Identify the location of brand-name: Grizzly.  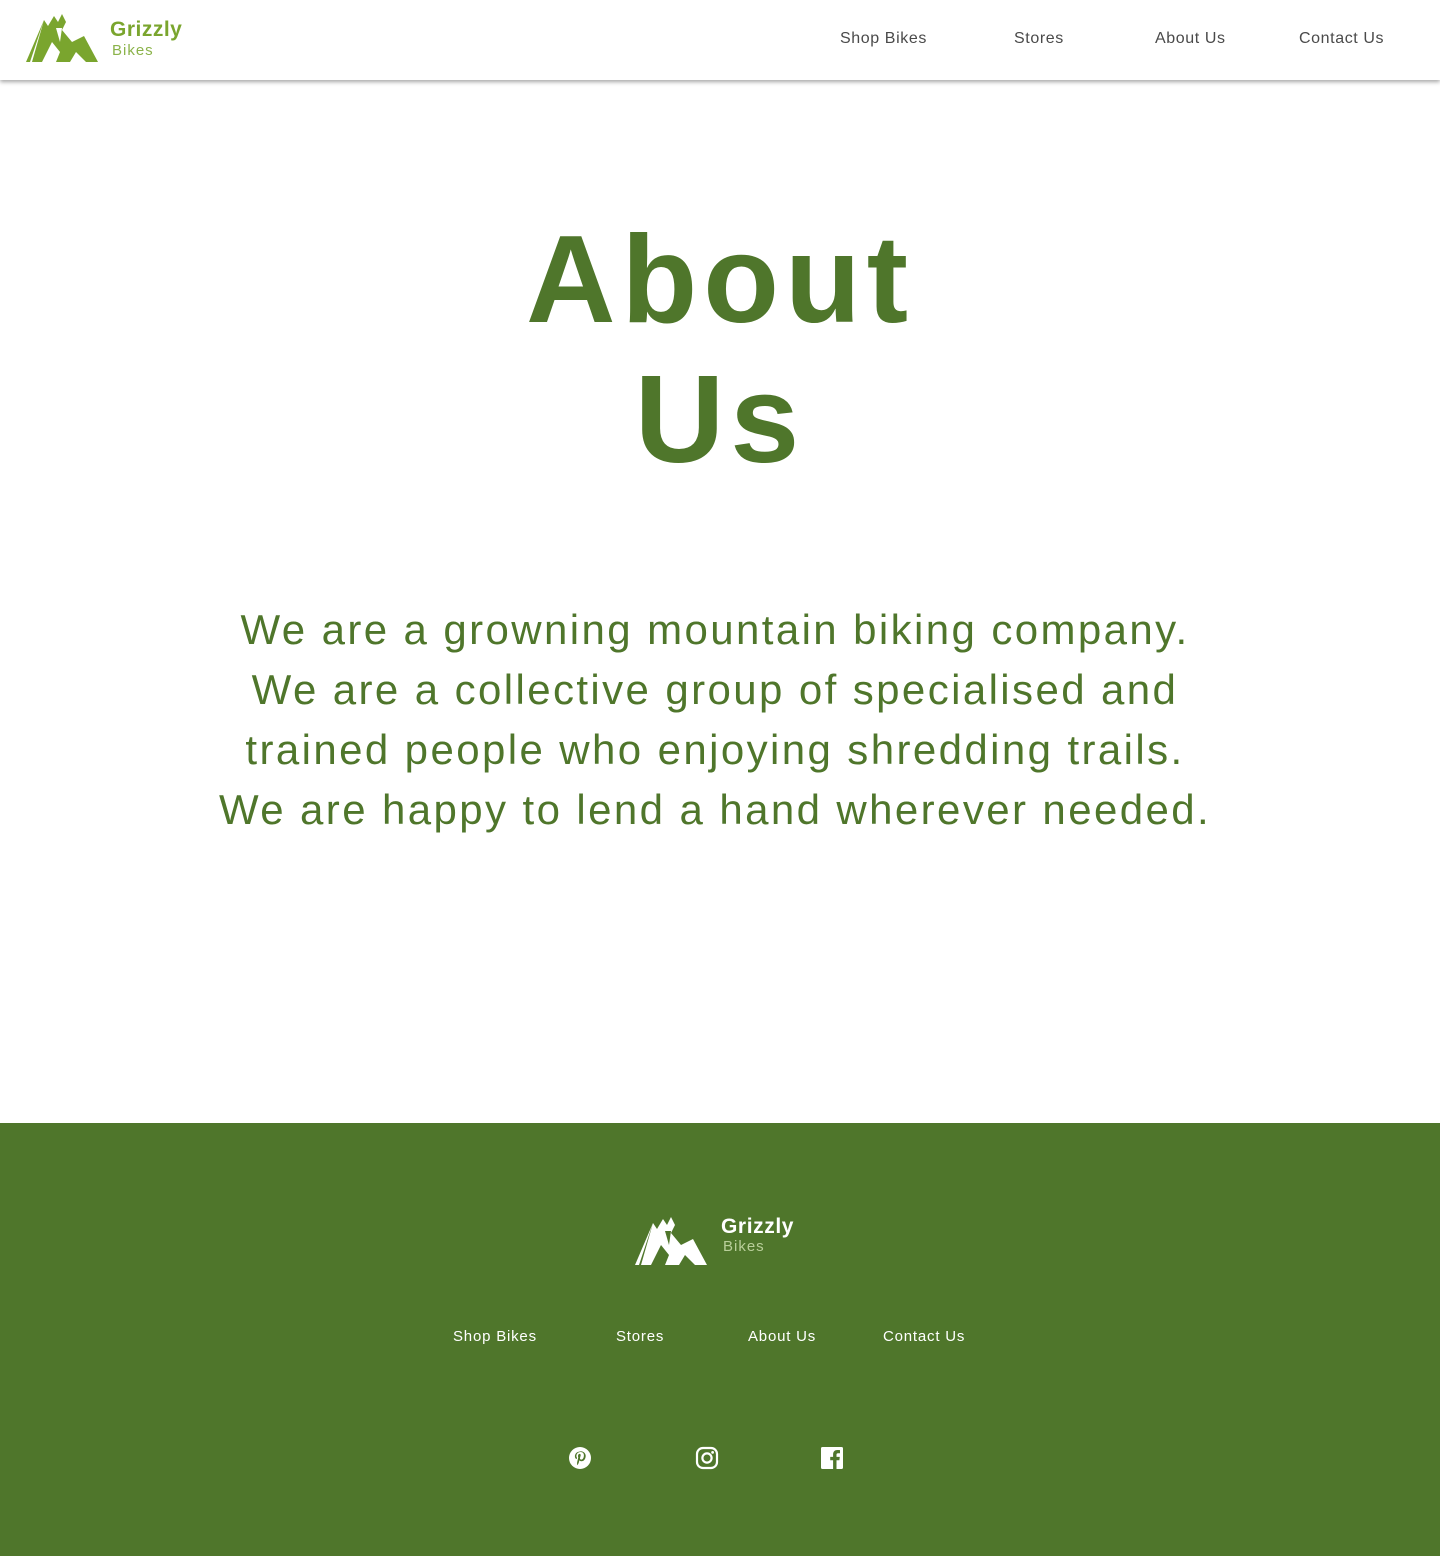
(146, 29).